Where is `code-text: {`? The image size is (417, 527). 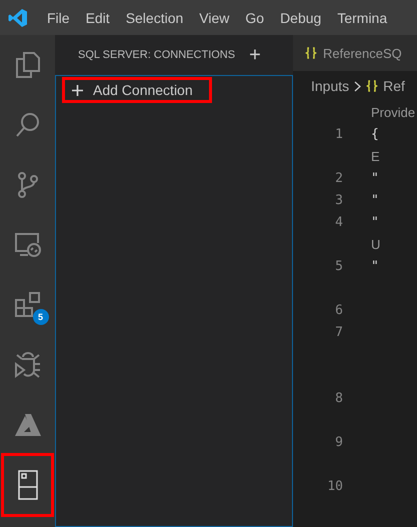 code-text: { is located at coordinates (375, 134).